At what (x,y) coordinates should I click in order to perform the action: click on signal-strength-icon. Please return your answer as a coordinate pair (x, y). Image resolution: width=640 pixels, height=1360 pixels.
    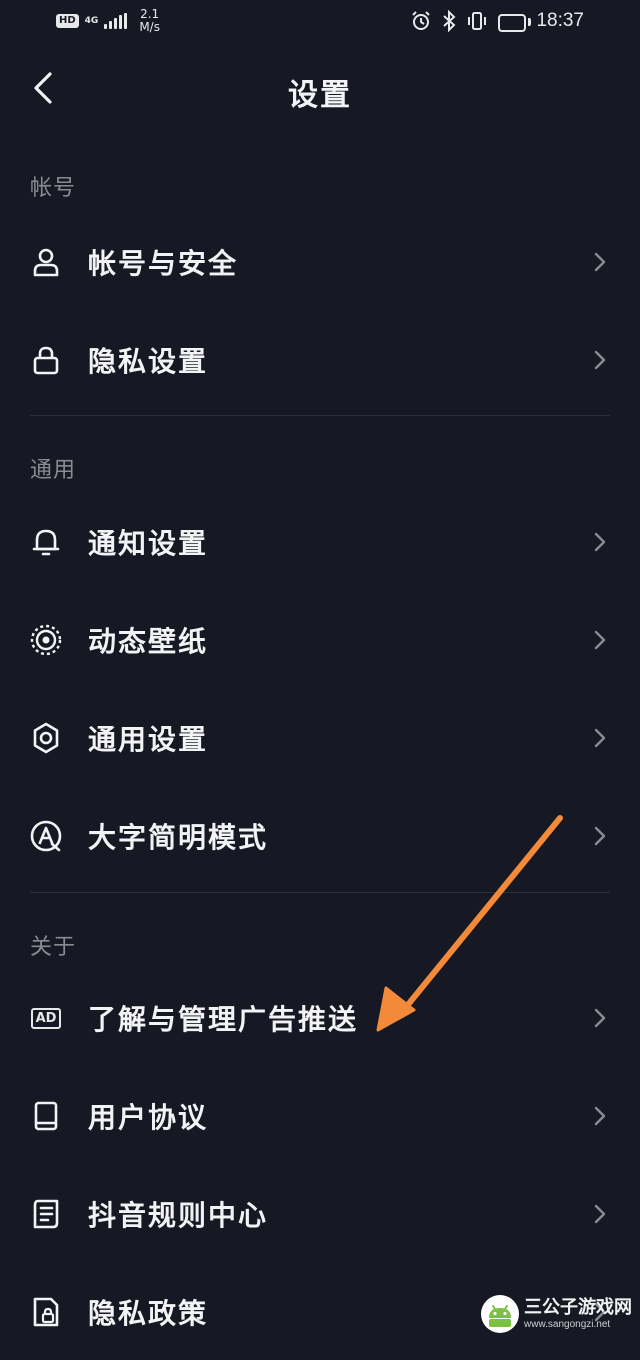
    Looking at the image, I should click on (116, 21).